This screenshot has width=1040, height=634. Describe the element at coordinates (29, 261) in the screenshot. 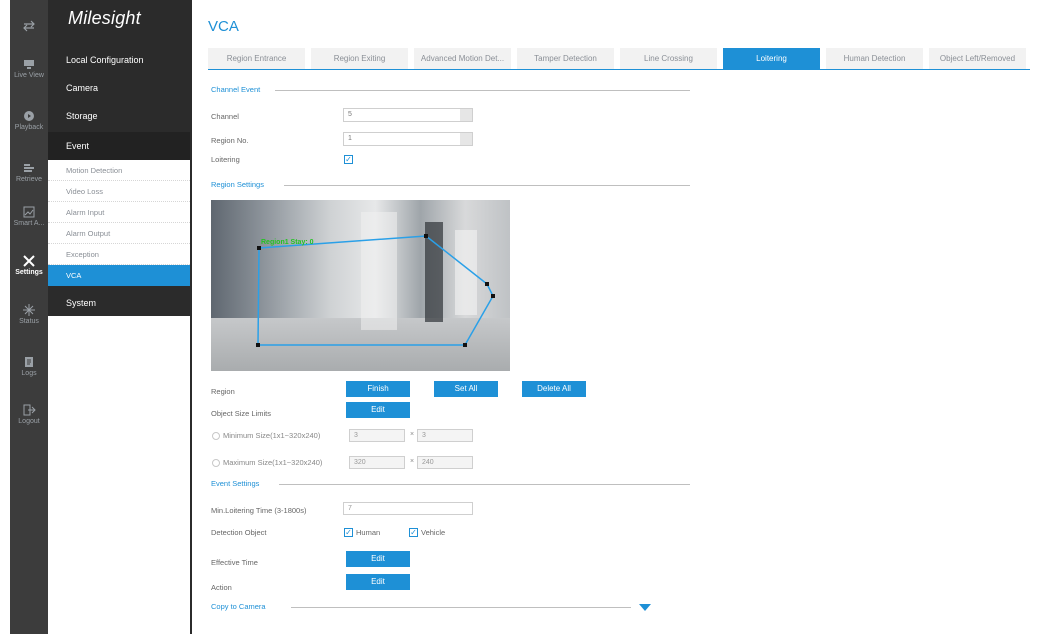

I see `wrench-icon` at that location.